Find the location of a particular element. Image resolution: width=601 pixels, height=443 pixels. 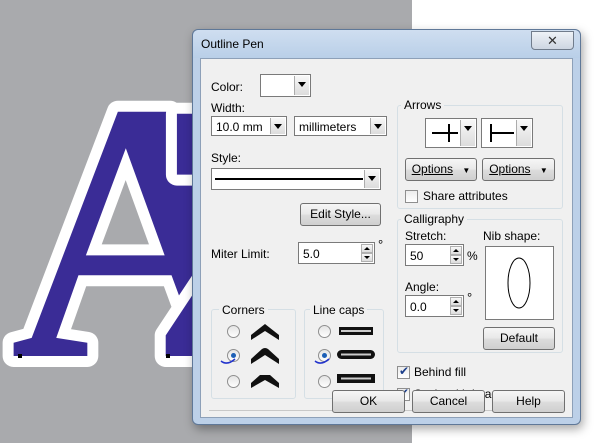

nib-shape-label: Nib shape: is located at coordinates (512, 236).